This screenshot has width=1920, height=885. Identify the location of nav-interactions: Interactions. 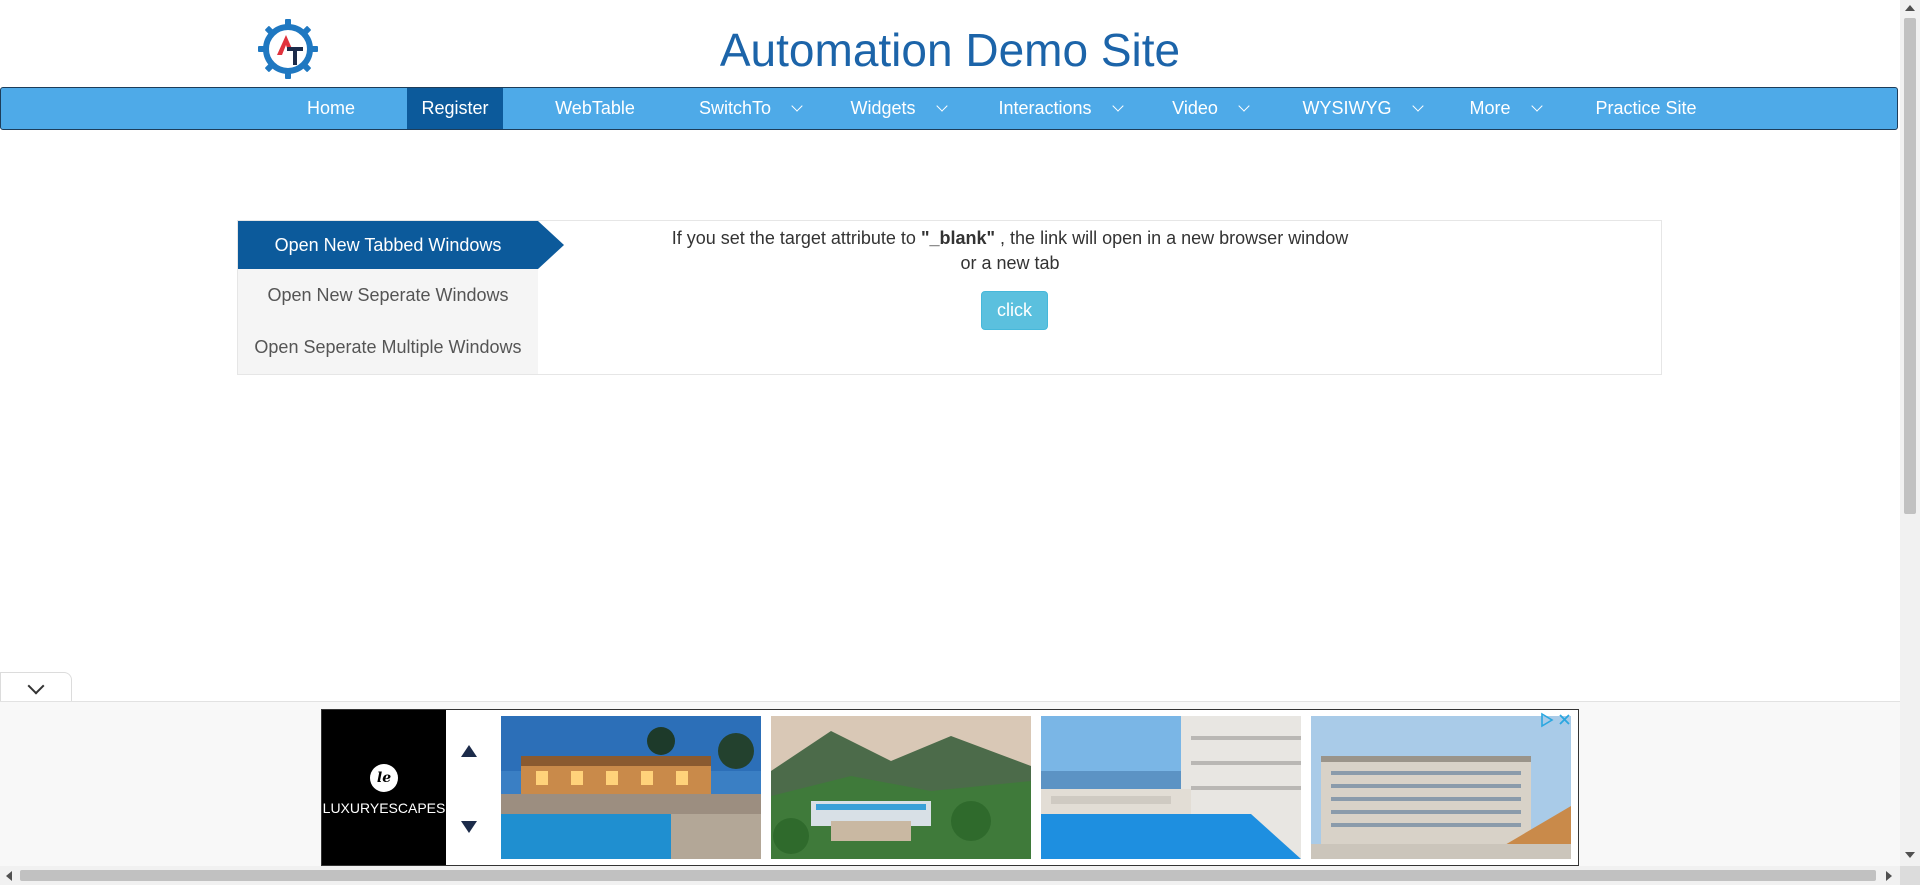
(1060, 108).